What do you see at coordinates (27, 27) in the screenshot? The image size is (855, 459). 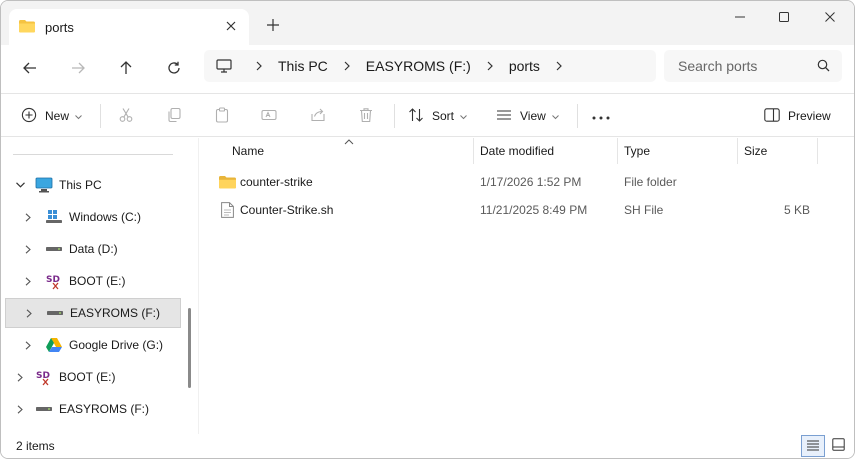 I see `folder-icon` at bounding box center [27, 27].